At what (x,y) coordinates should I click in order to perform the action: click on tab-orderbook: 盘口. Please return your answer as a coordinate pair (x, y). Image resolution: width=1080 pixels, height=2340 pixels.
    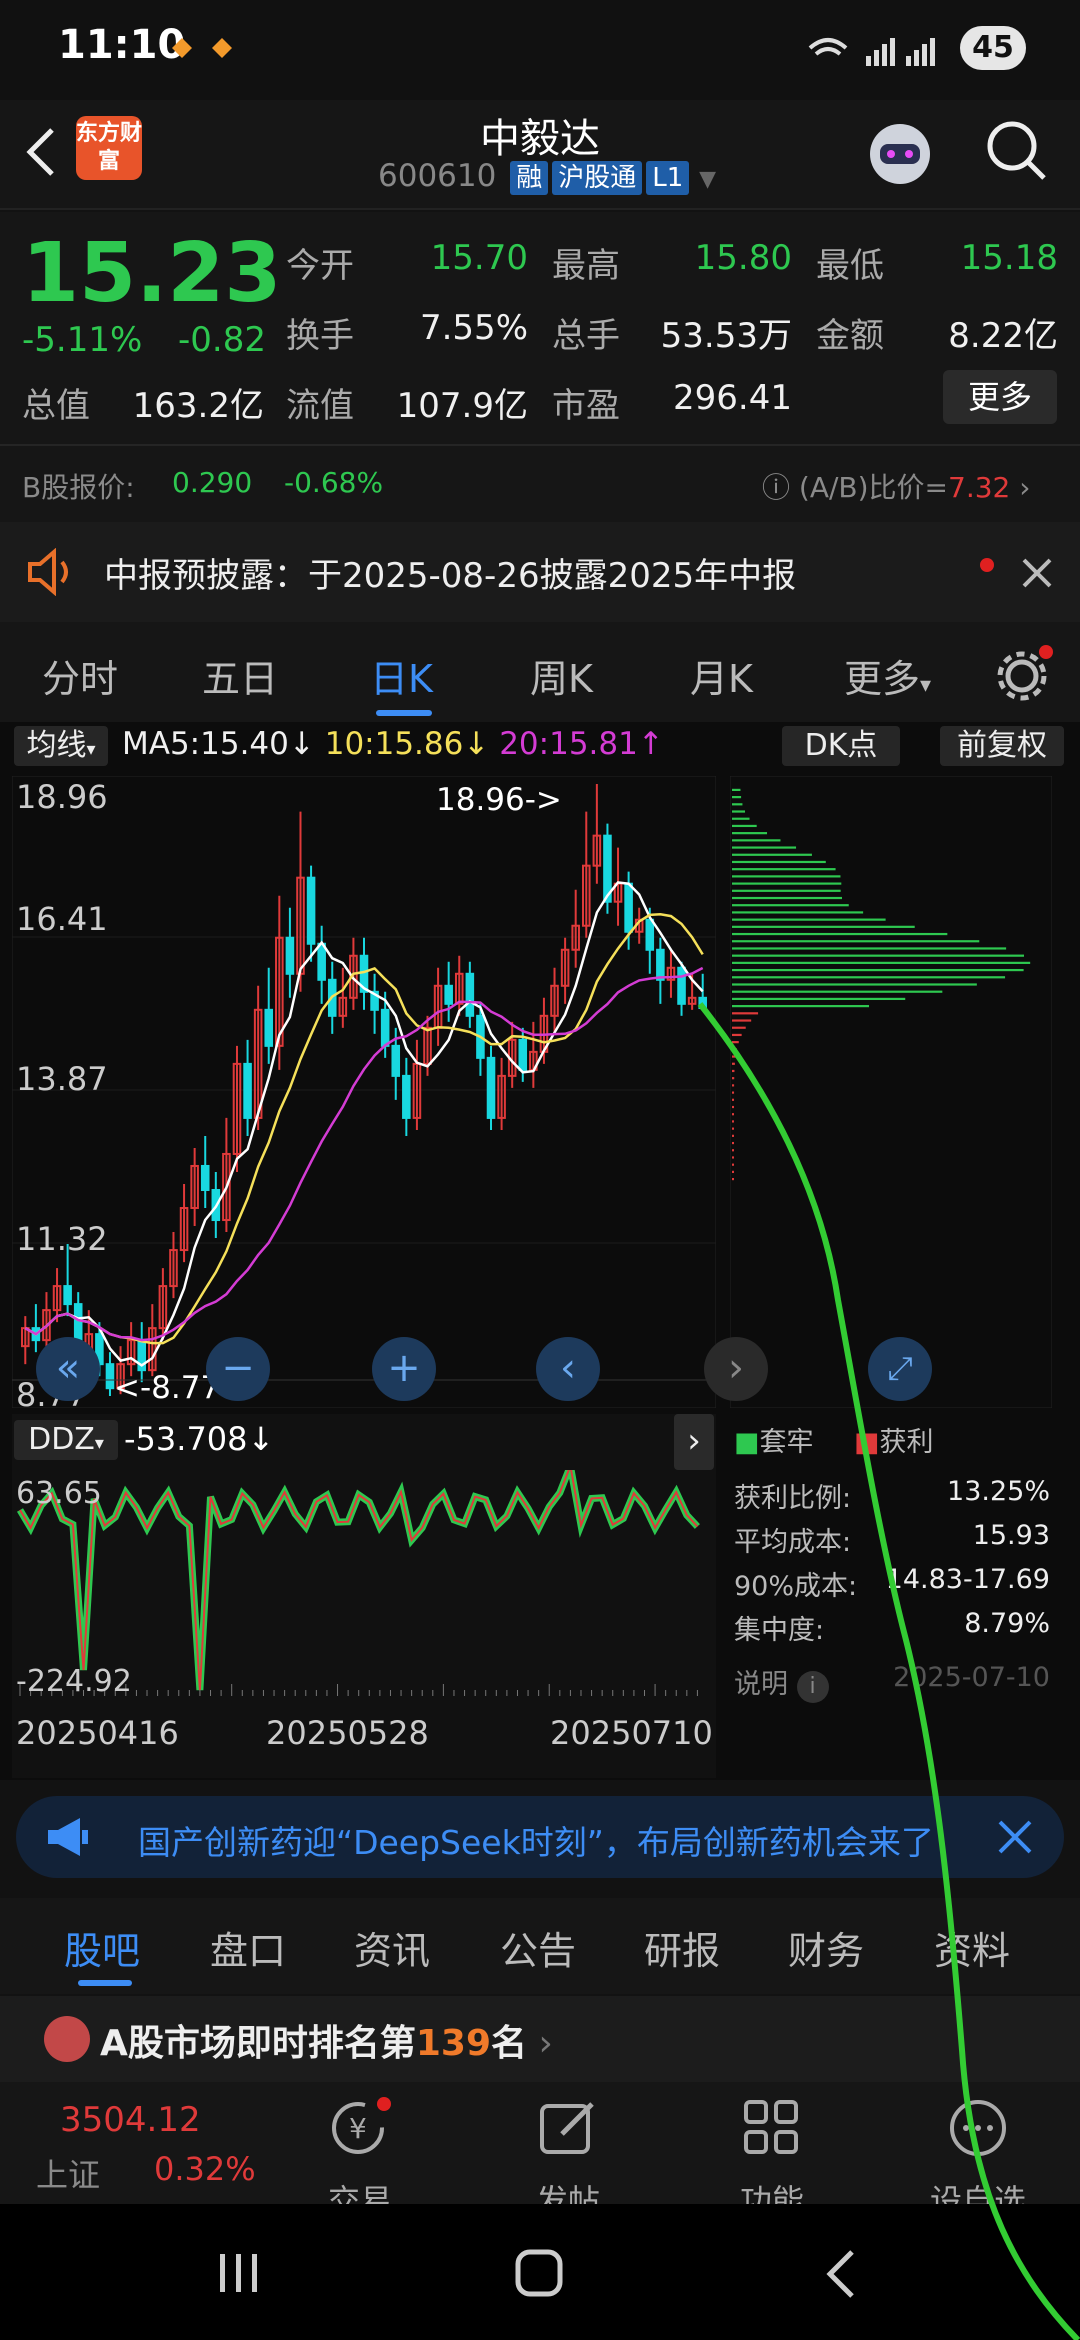
    Looking at the image, I should click on (248, 1947).